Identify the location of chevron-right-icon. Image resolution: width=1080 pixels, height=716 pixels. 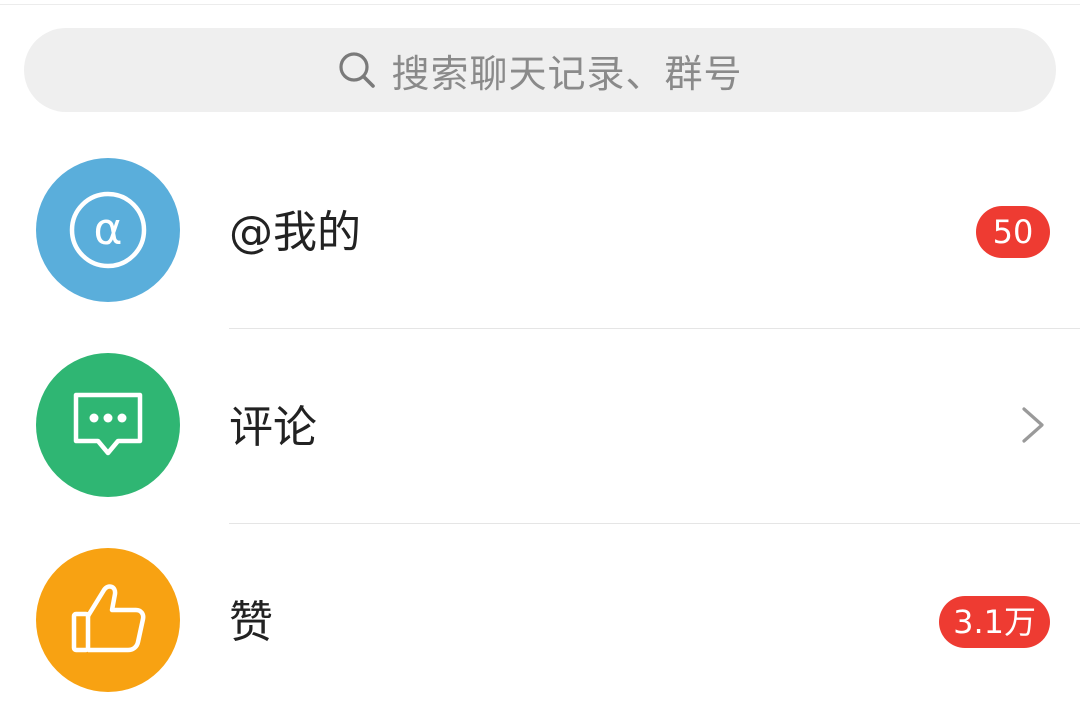
(1033, 425).